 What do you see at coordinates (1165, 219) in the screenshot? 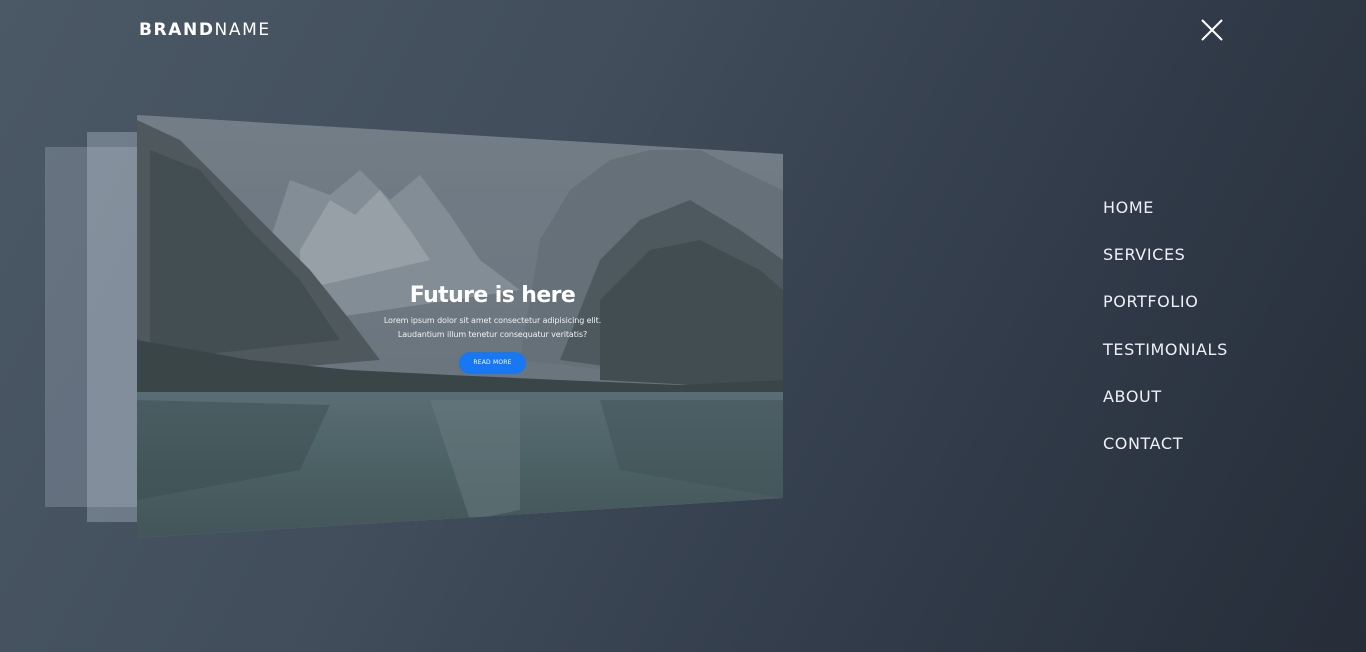
I see `menu-item-home: HOME` at bounding box center [1165, 219].